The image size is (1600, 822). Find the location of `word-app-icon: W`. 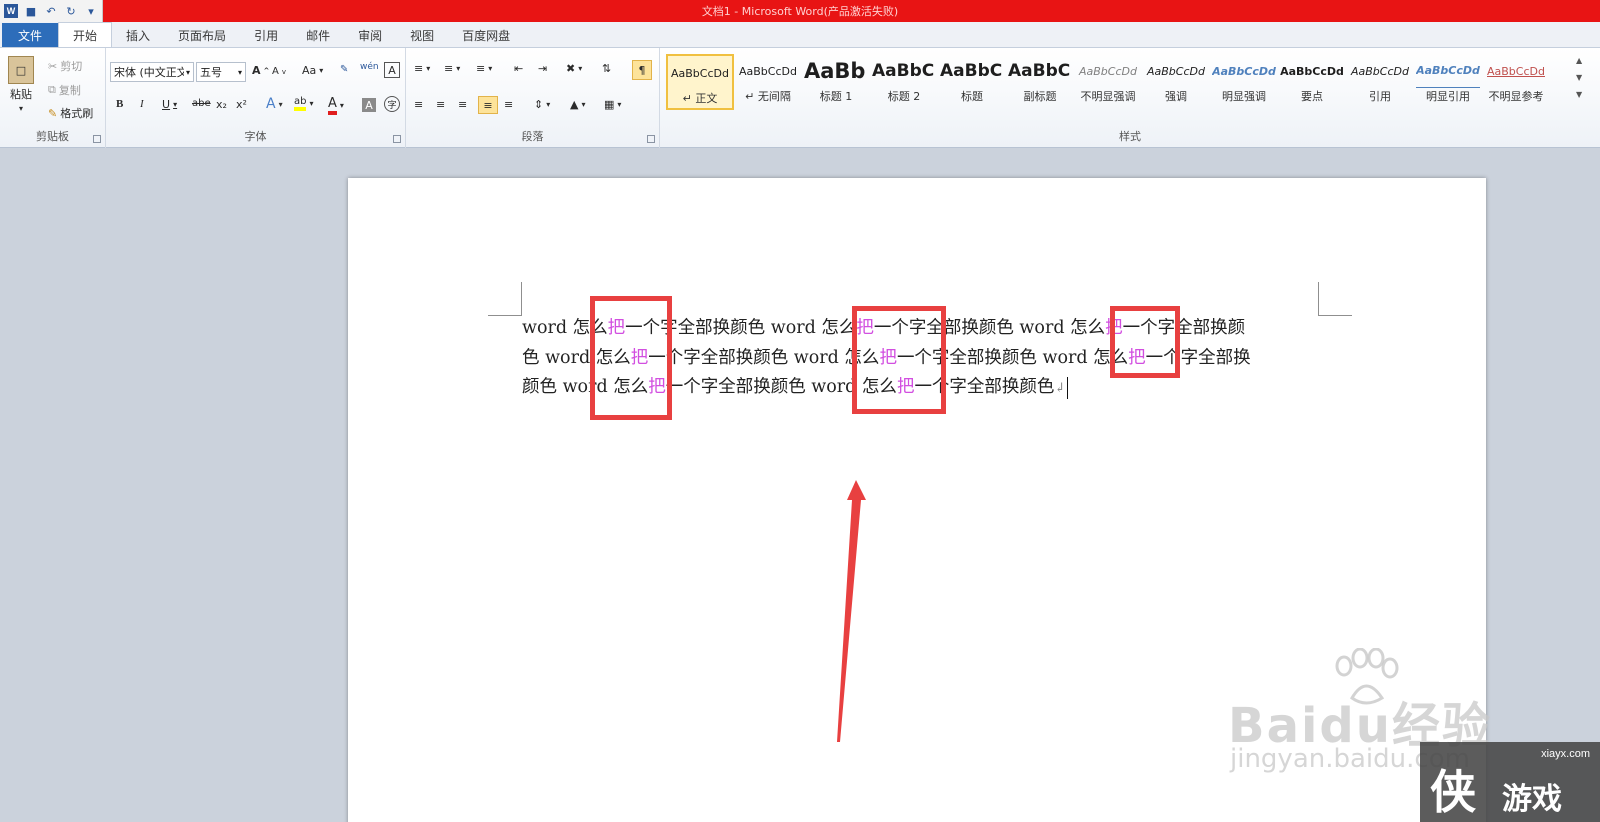

word-app-icon: W is located at coordinates (11, 11).